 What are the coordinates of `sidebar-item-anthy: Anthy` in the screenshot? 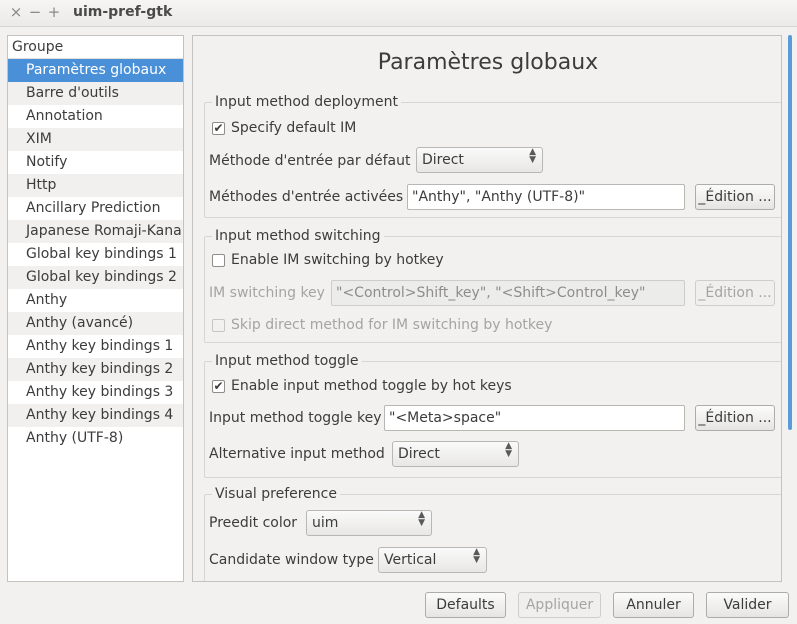 It's located at (95, 300).